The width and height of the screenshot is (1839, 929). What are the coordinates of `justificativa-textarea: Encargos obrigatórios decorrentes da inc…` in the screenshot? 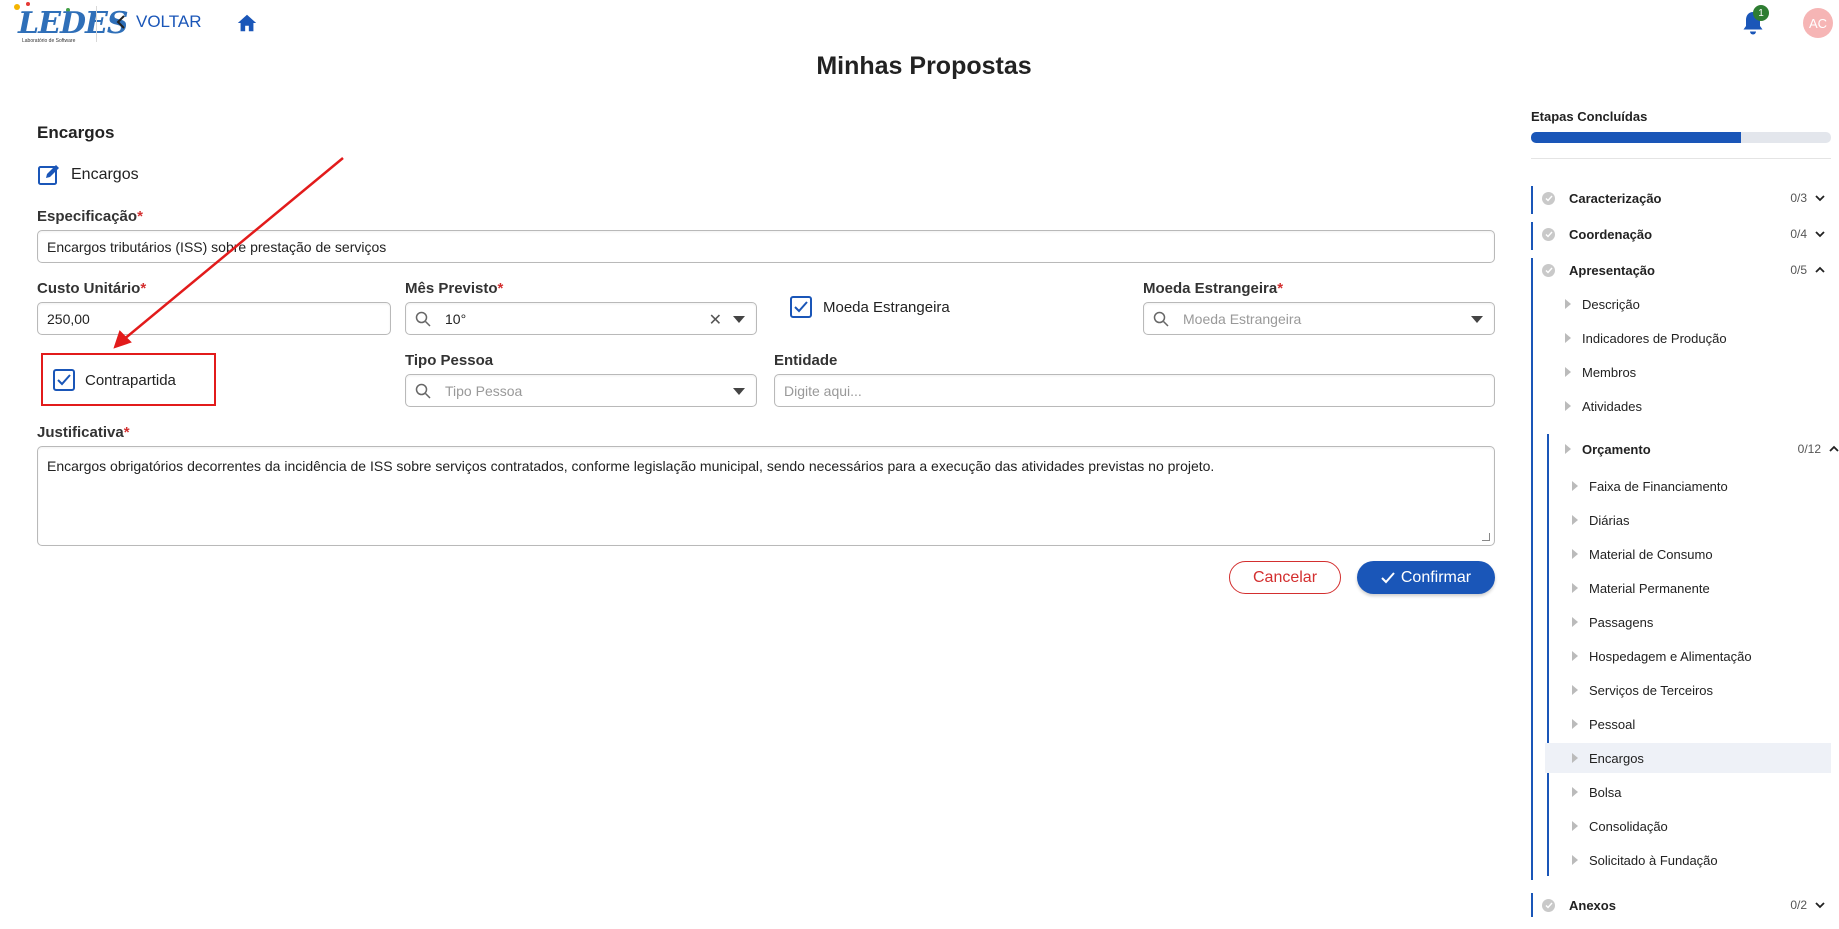 It's located at (766, 496).